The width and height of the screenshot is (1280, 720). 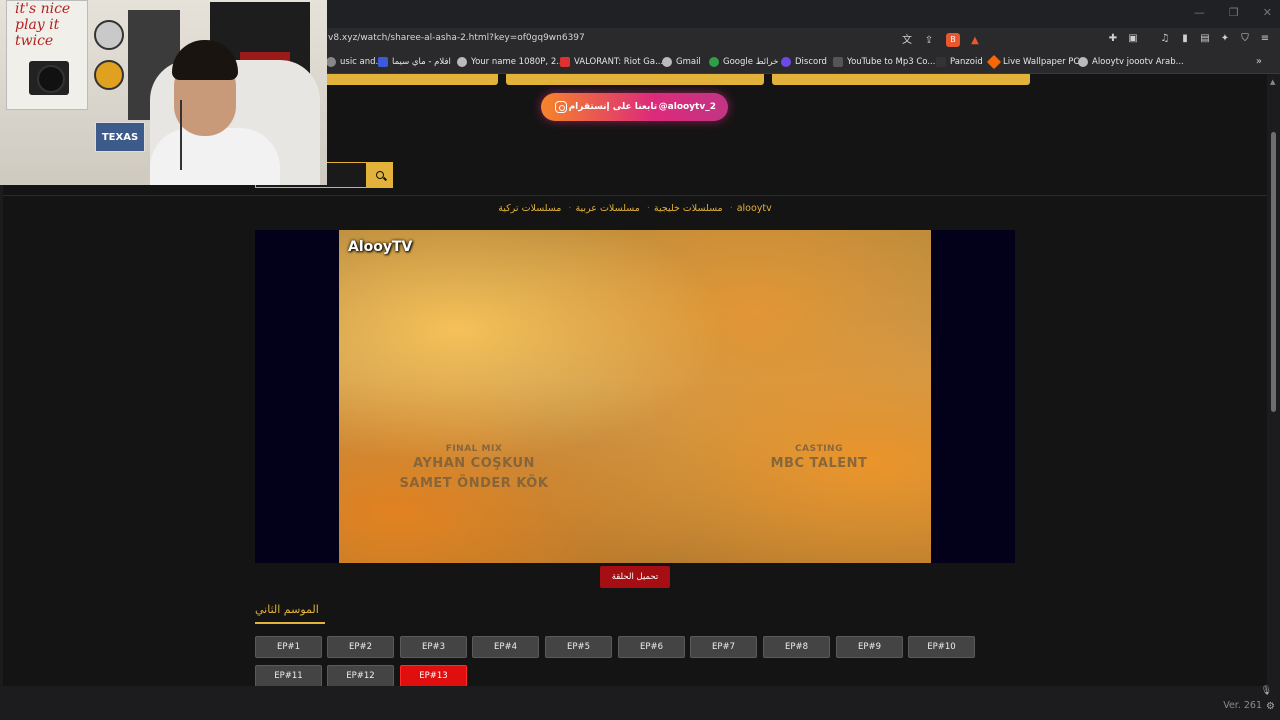 I want to click on window-controls: — ❐ ✕, so click(x=1233, y=12).